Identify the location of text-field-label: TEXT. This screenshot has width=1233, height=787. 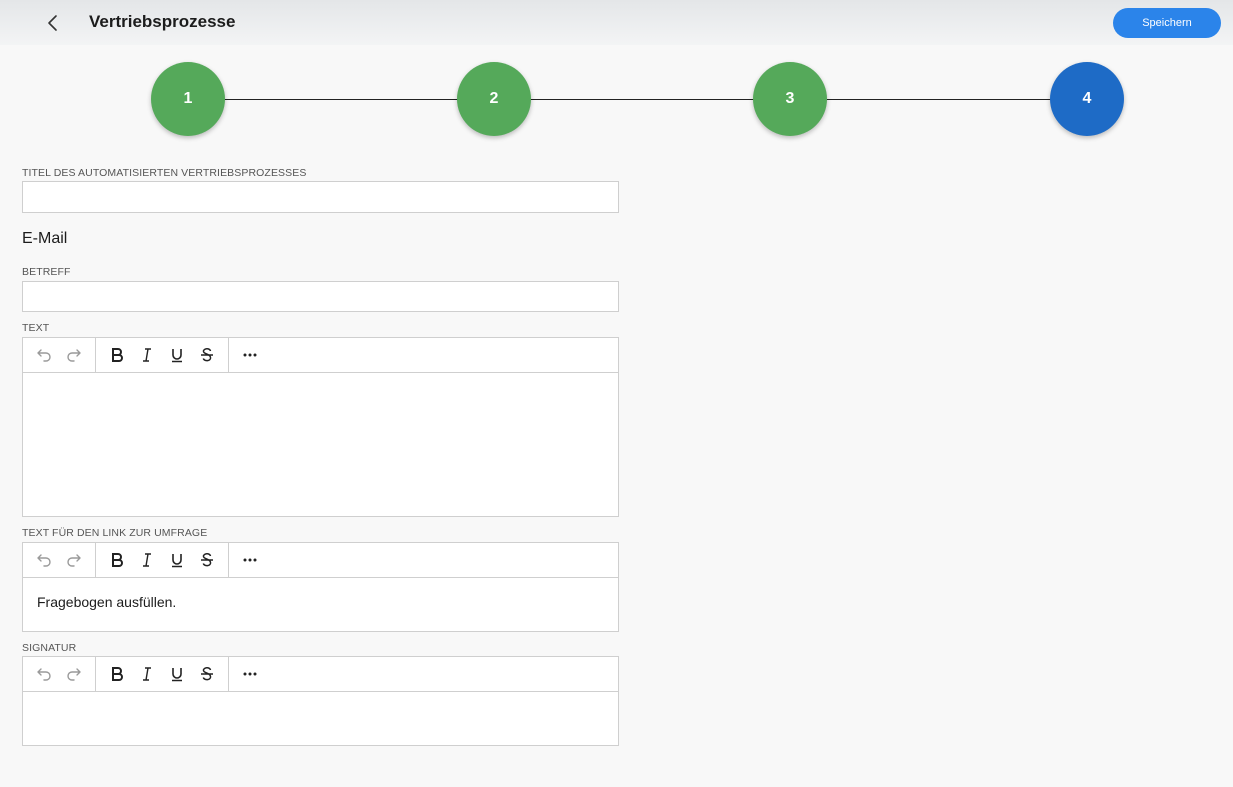
(36, 328).